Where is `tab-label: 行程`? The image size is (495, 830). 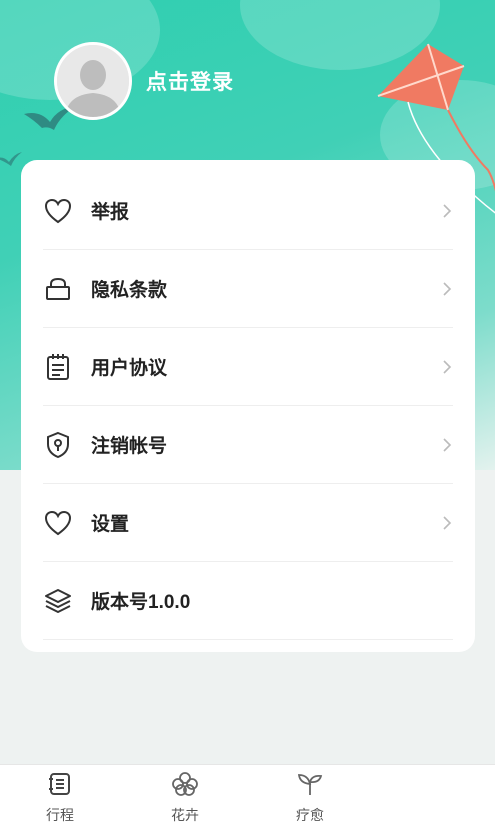
tab-label: 行程 is located at coordinates (60, 815).